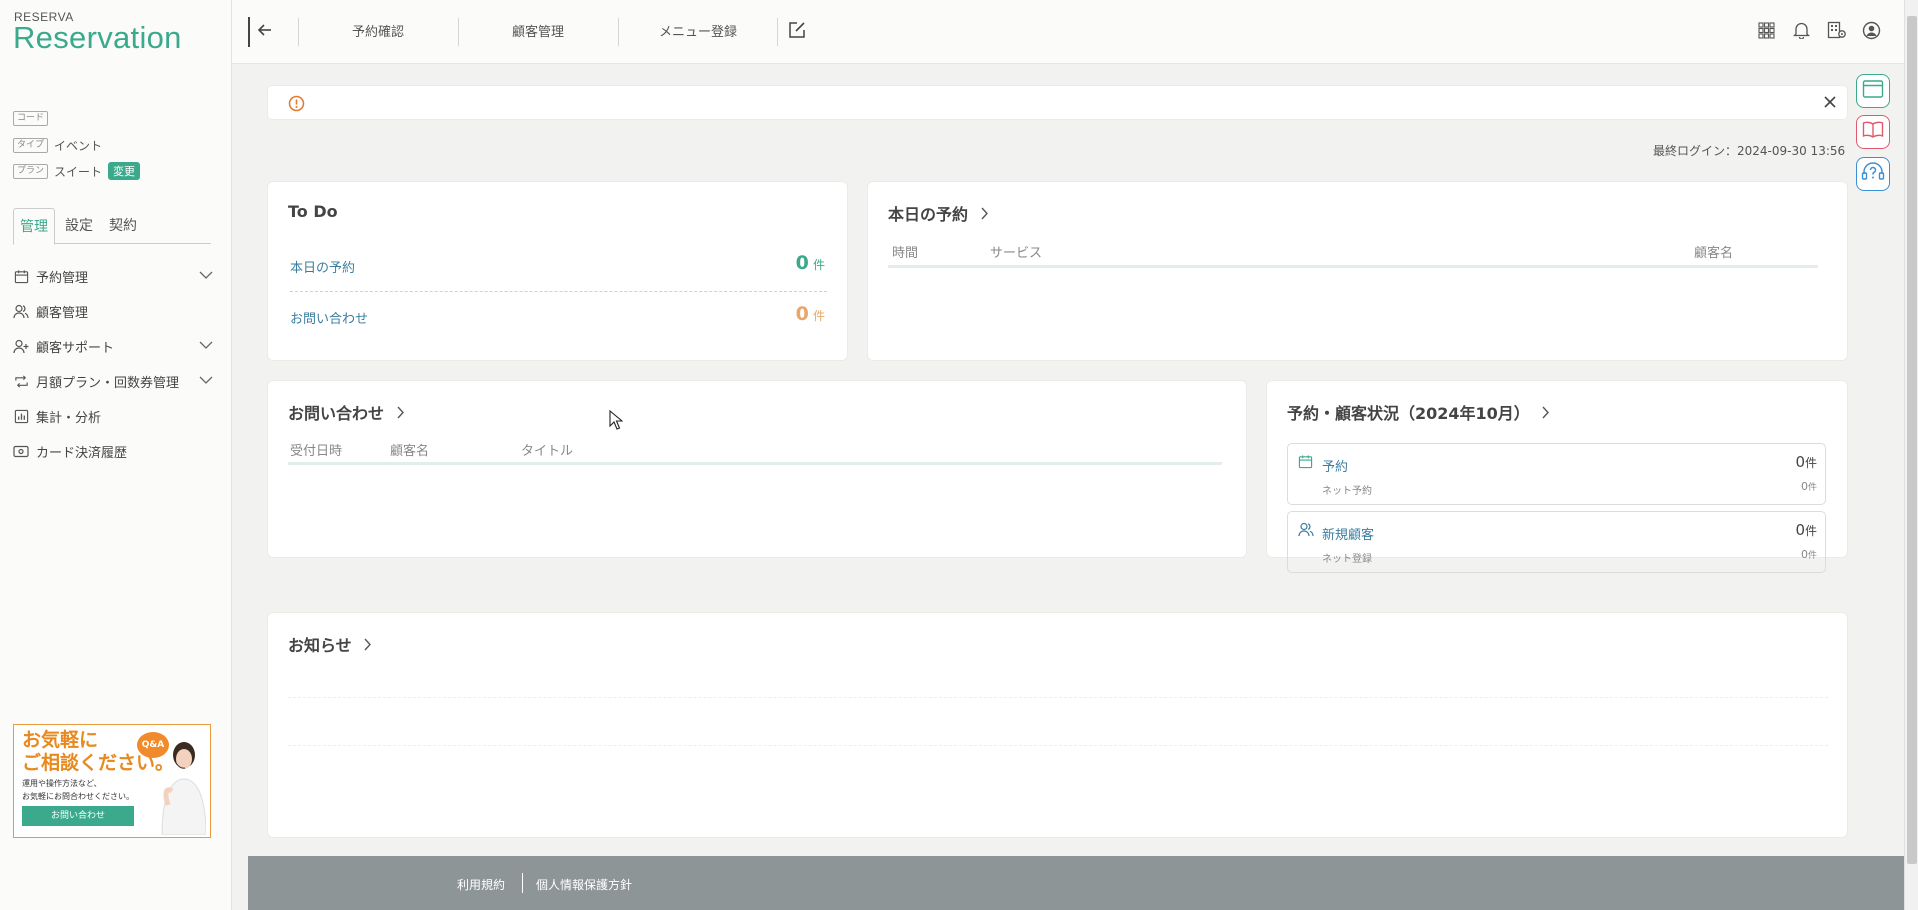 Image resolution: width=1918 pixels, height=910 pixels. I want to click on nav-customer-management: 顧客管理, so click(538, 30).